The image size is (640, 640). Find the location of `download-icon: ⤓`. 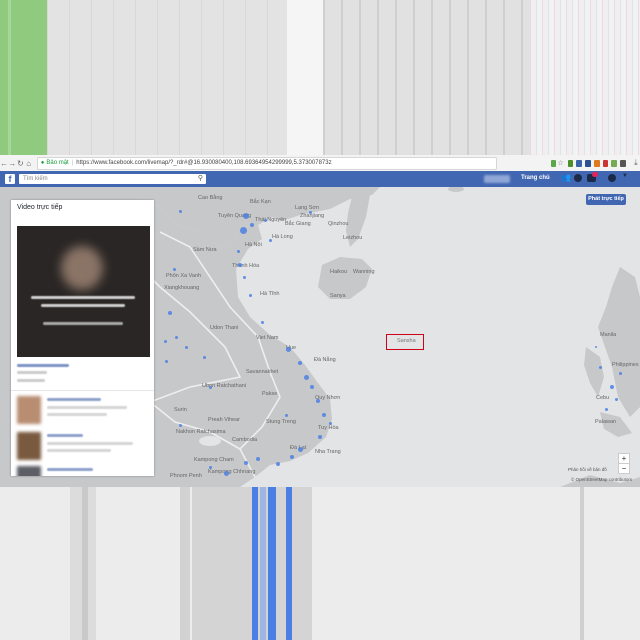

download-icon: ⤓ is located at coordinates (636, 163).